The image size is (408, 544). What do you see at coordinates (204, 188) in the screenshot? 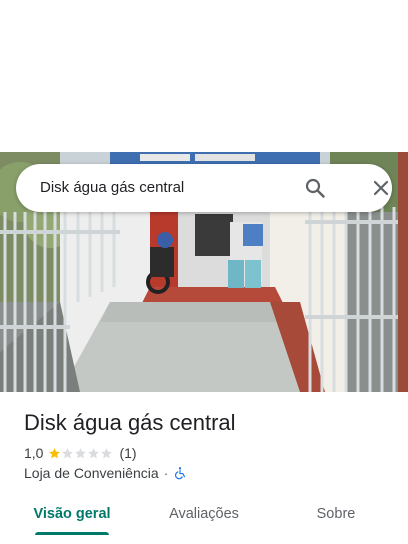
I see `search-bar: Disk água gás central` at bounding box center [204, 188].